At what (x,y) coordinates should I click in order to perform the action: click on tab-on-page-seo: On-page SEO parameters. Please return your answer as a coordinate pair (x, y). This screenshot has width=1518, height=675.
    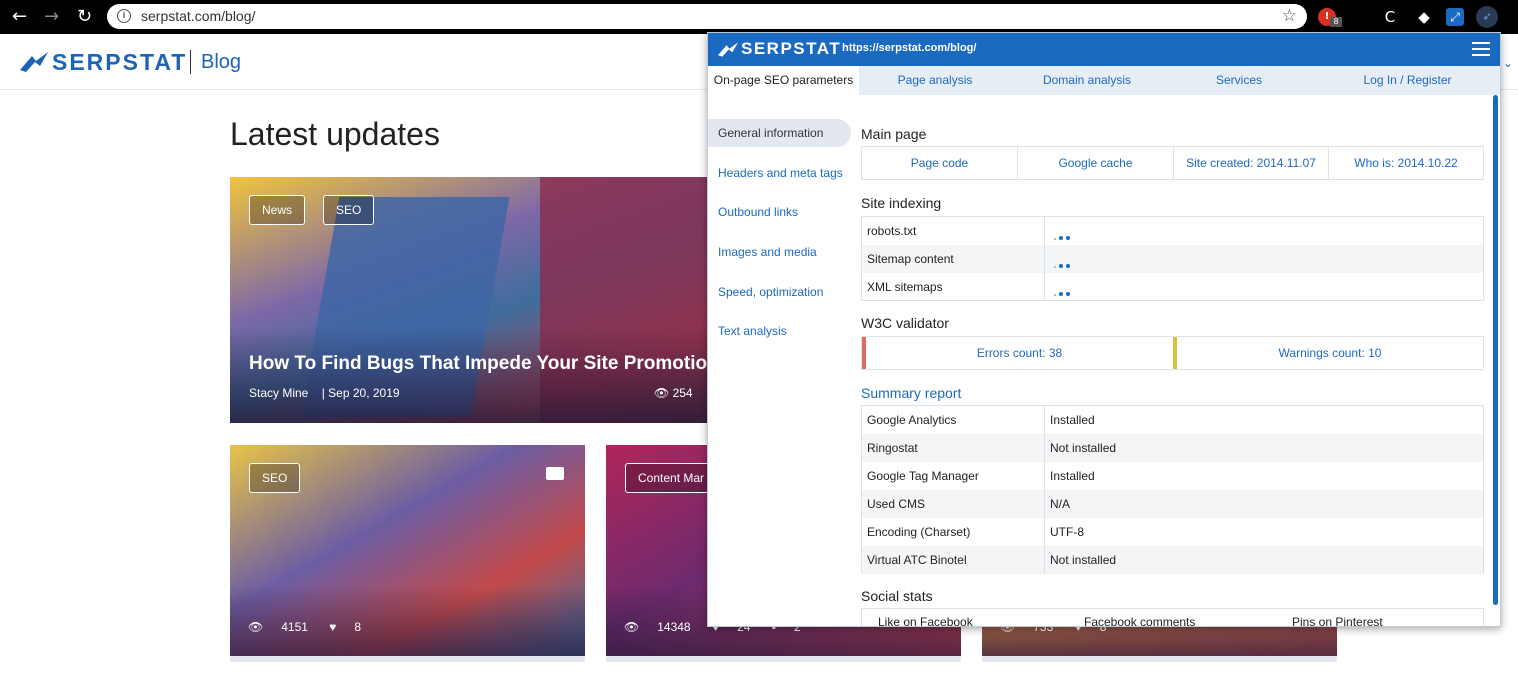
    Looking at the image, I should click on (783, 80).